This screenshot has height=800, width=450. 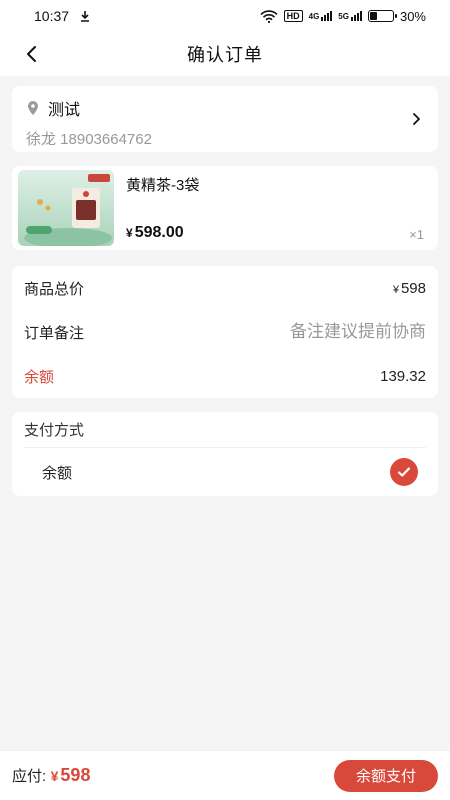 I want to click on product-quantity: ×1, so click(x=416, y=234).